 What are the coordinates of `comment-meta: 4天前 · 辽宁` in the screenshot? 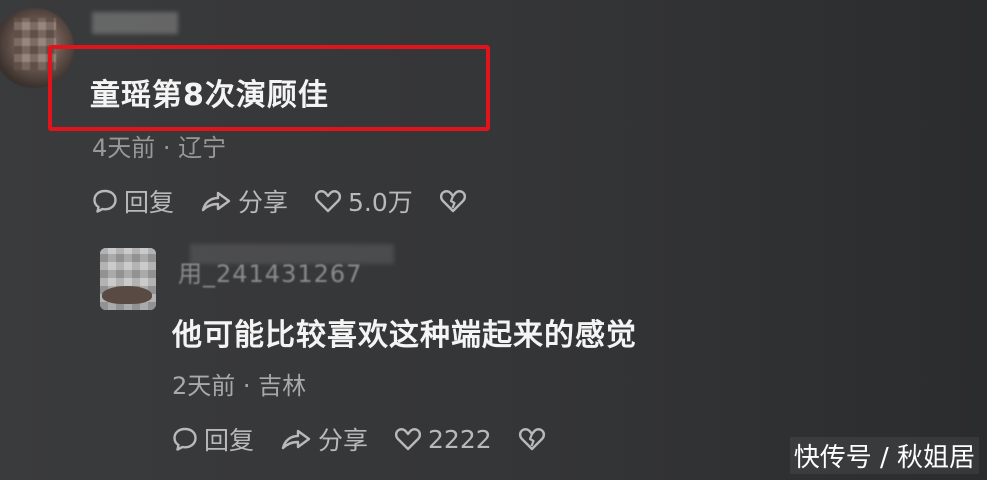 It's located at (159, 148).